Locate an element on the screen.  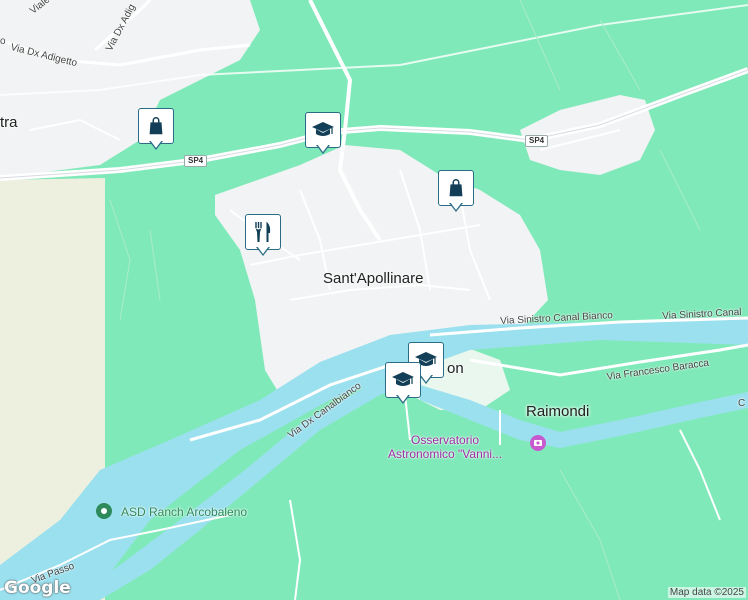
google-logo: Google is located at coordinates (37, 588).